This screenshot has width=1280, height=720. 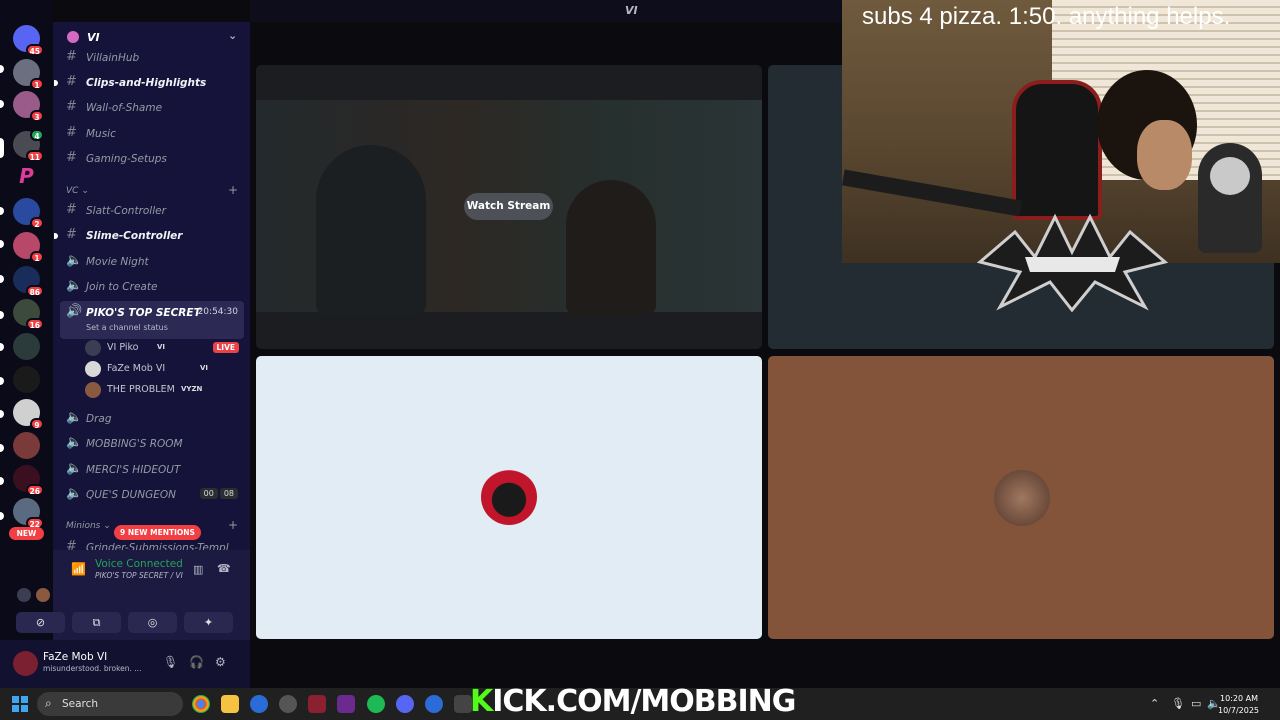 What do you see at coordinates (196, 662) in the screenshot?
I see `headphones-icon: 🎧` at bounding box center [196, 662].